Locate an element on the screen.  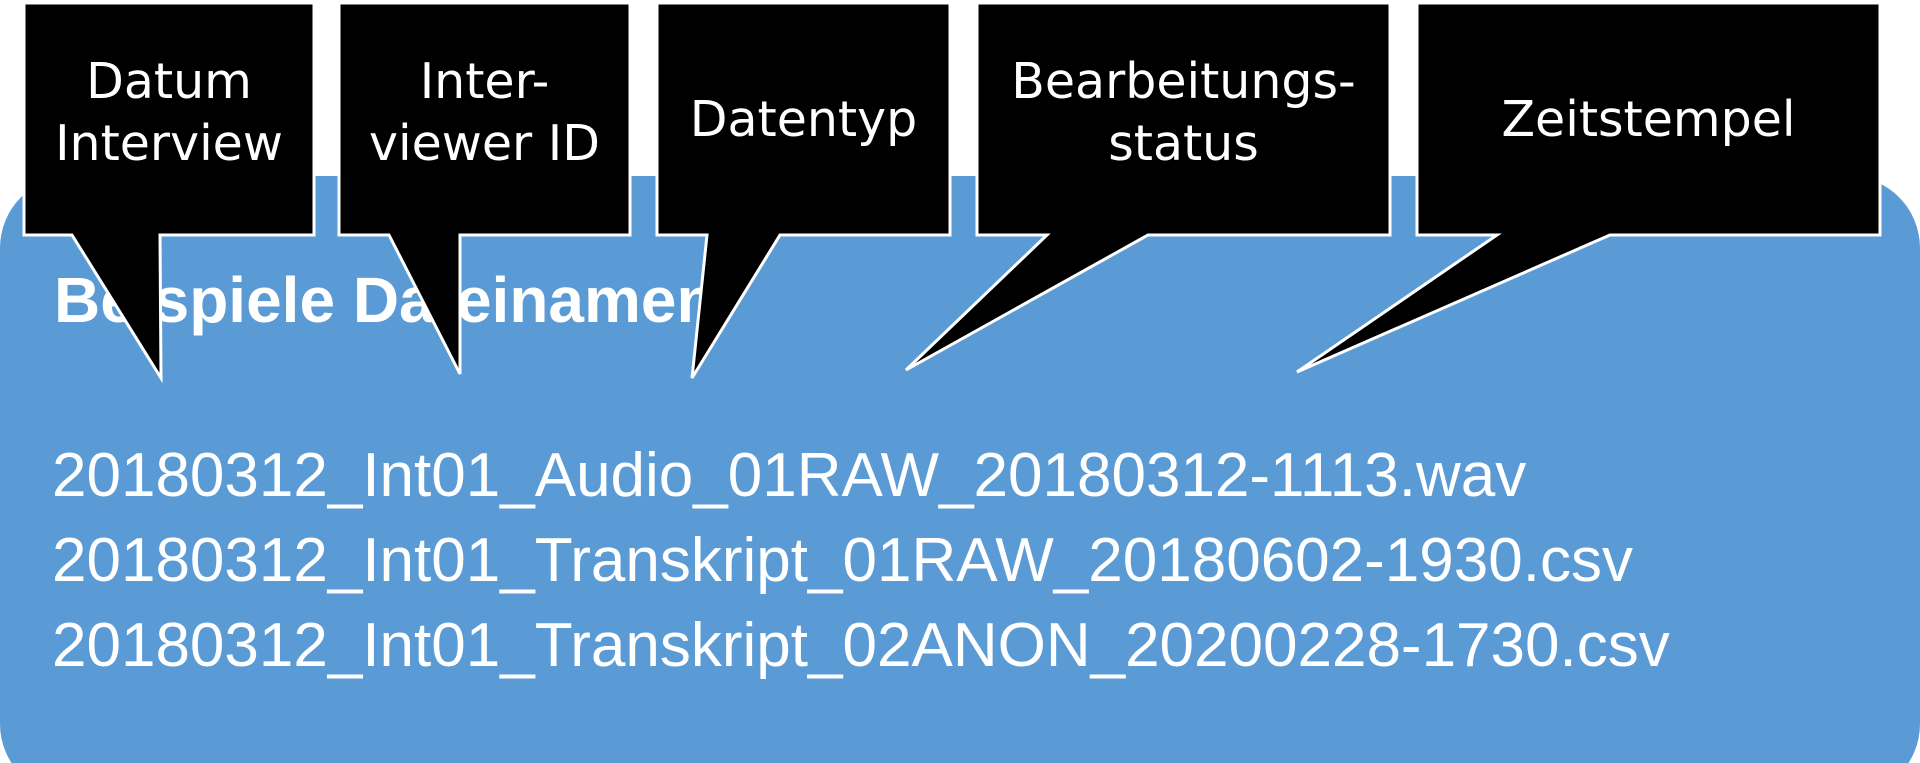
callout-datentyp: Datentyp is located at coordinates (803, 119).